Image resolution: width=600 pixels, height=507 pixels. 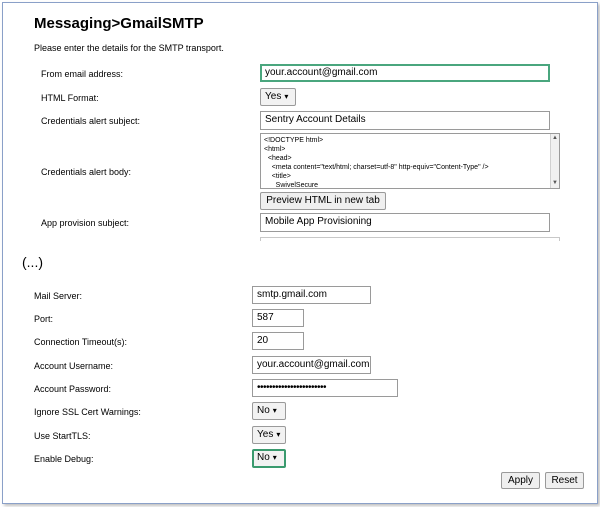 What do you see at coordinates (311, 295) in the screenshot?
I see `mail-server-input: smtp.gmail.com` at bounding box center [311, 295].